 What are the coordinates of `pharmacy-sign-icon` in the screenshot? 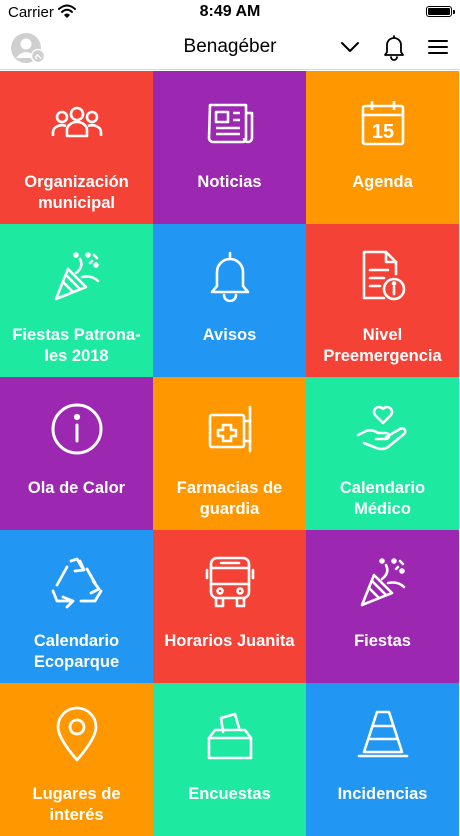 It's located at (229, 429).